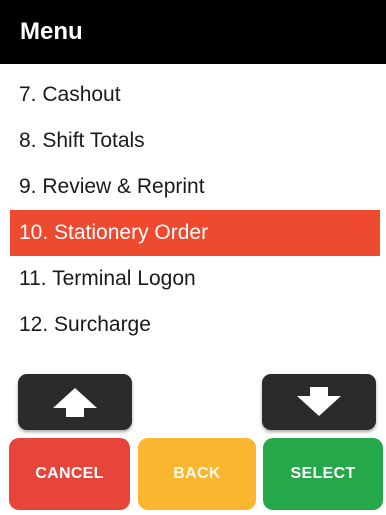 The width and height of the screenshot is (386, 515). Describe the element at coordinates (193, 325) in the screenshot. I see `menu-item-surcharge: 12. Surcharge` at that location.